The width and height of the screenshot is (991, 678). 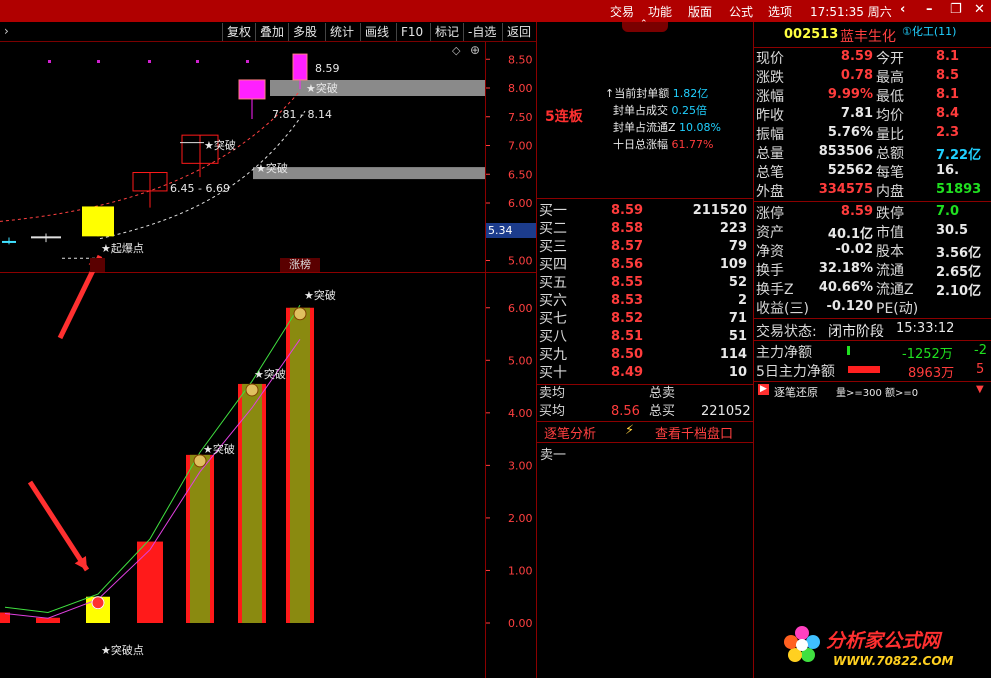 What do you see at coordinates (6, 31) in the screenshot?
I see `expand-arrow-icon: ›` at bounding box center [6, 31].